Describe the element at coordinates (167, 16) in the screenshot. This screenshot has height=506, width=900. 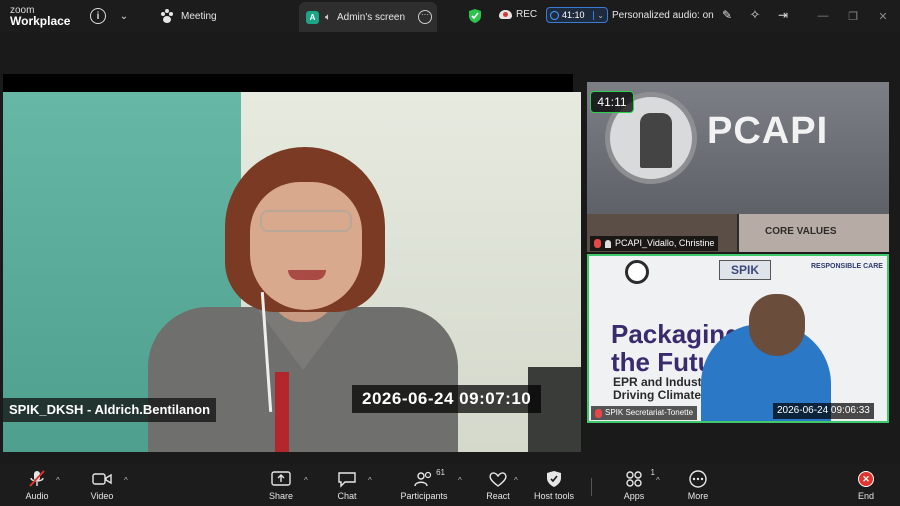
I see `paw-icon` at that location.